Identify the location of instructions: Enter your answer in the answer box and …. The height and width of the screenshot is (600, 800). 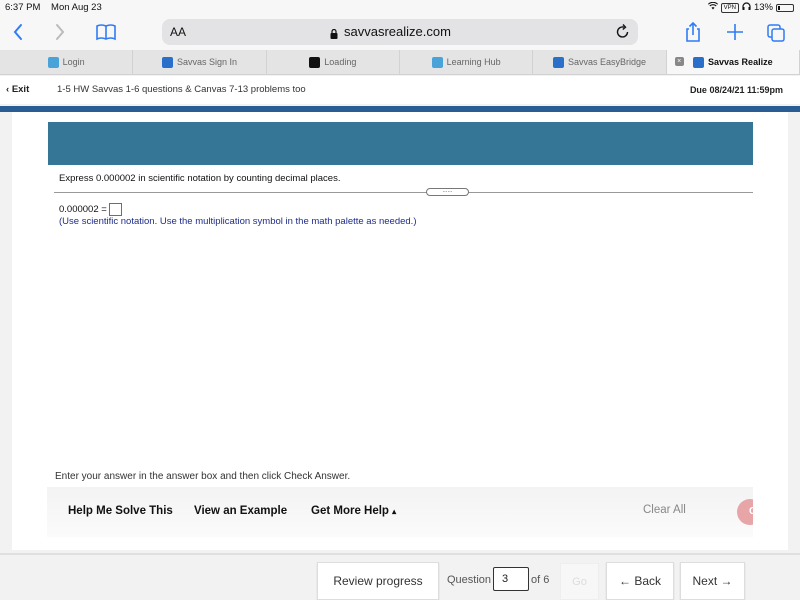
(203, 476).